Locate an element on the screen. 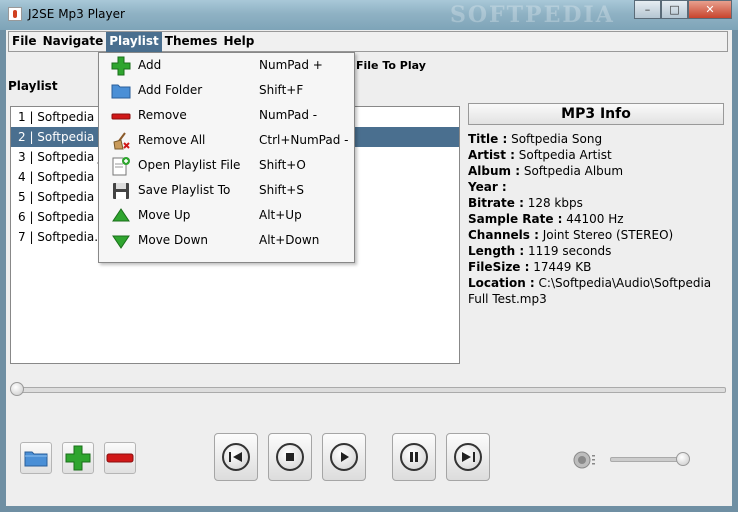 The height and width of the screenshot is (512, 738). stop-icon is located at coordinates (290, 457).